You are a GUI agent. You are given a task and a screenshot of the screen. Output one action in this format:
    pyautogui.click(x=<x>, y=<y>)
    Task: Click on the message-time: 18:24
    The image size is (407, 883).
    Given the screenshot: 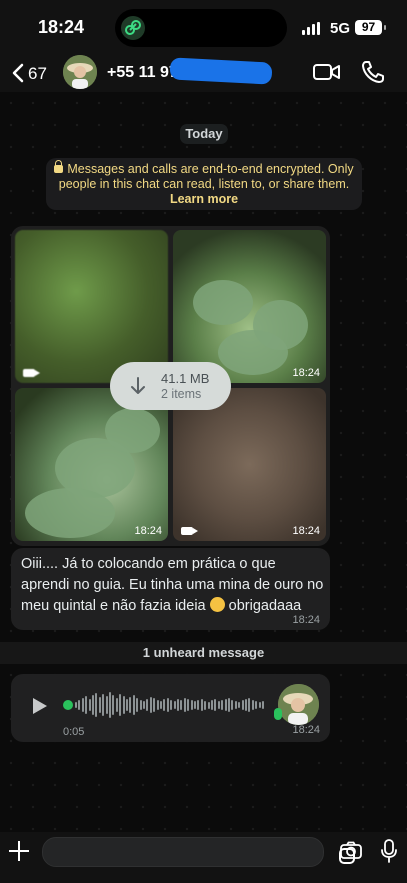 What is the action you would take?
    pyautogui.click(x=306, y=620)
    